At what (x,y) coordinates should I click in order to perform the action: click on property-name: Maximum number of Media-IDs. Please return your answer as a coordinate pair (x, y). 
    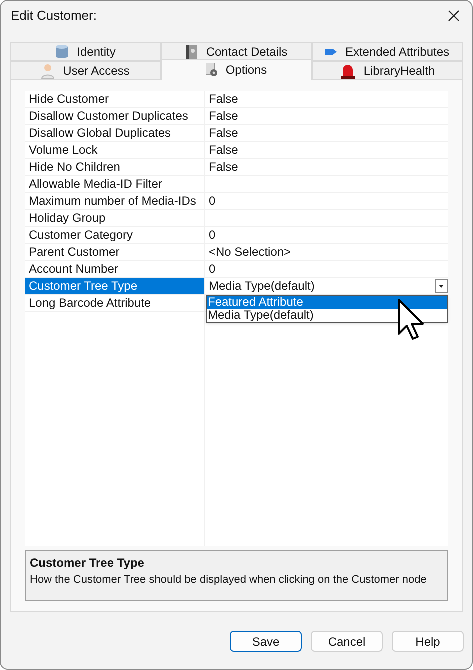
    Looking at the image, I should click on (115, 201).